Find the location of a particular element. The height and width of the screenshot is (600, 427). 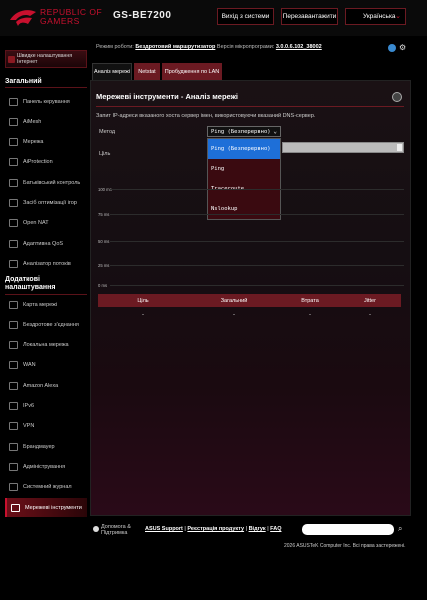

aimesh-icon is located at coordinates (13, 121).